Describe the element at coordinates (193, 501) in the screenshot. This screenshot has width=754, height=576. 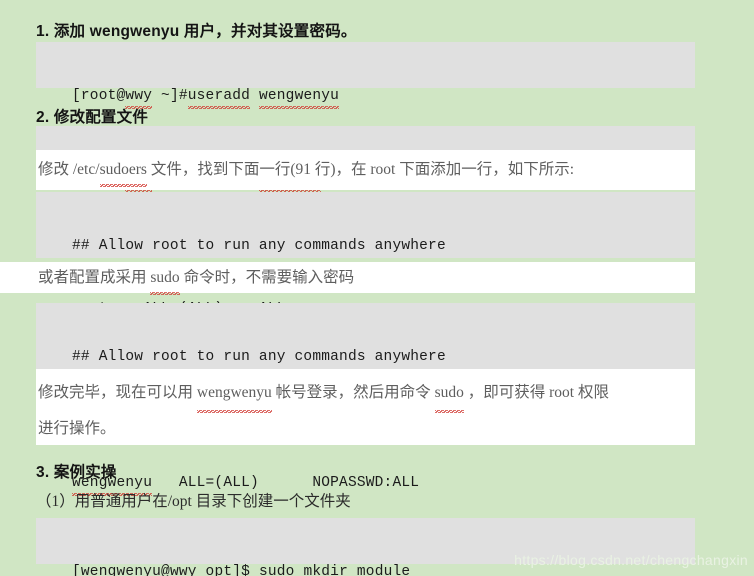
I see `section-3-step-label: （1）用普通用户在/opt 目录下创建一个文件夹` at that location.